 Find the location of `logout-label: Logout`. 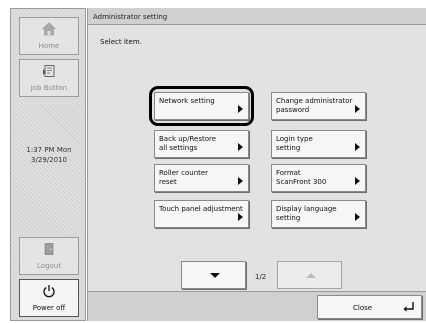

logout-label: Logout is located at coordinates (49, 266).